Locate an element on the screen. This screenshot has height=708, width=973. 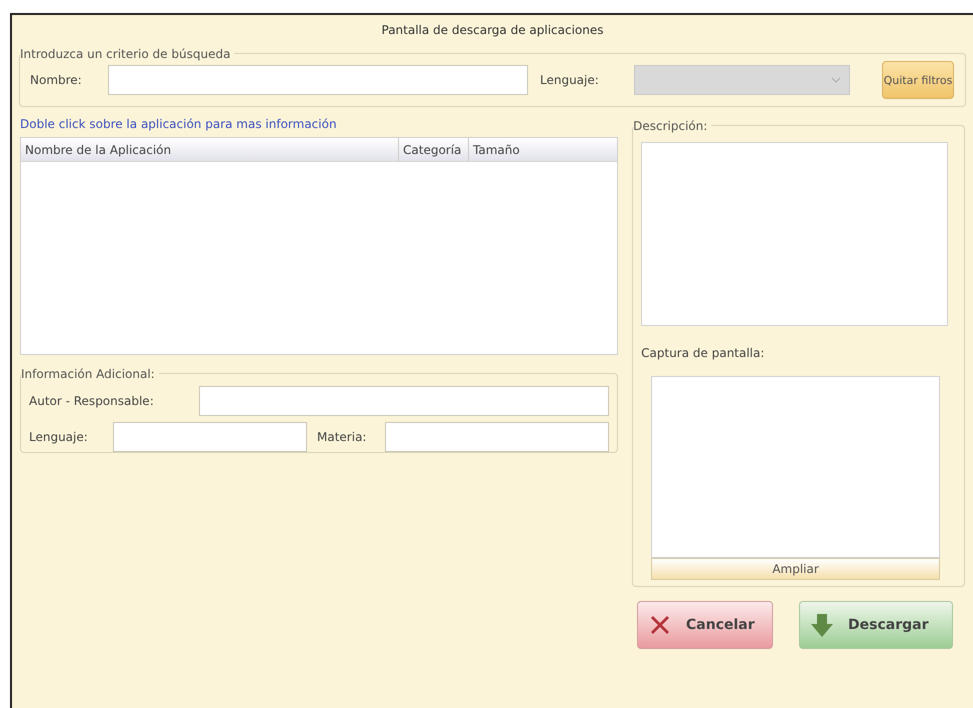
group-legend: Introduzca un criterio de búsqueda is located at coordinates (127, 54).